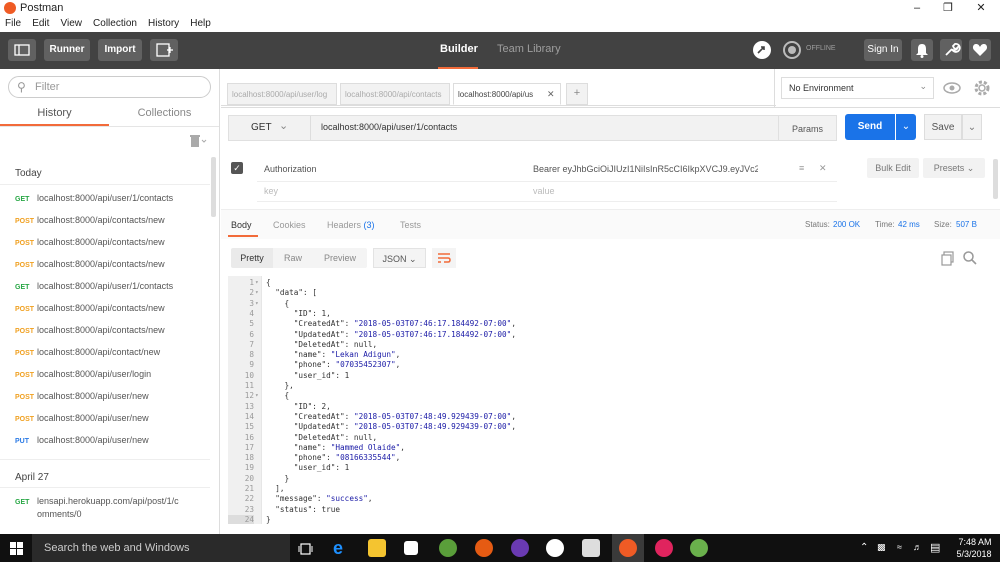 This screenshot has height=562, width=1000. Describe the element at coordinates (340, 258) in the screenshot. I see `preview-button: Preview` at that location.